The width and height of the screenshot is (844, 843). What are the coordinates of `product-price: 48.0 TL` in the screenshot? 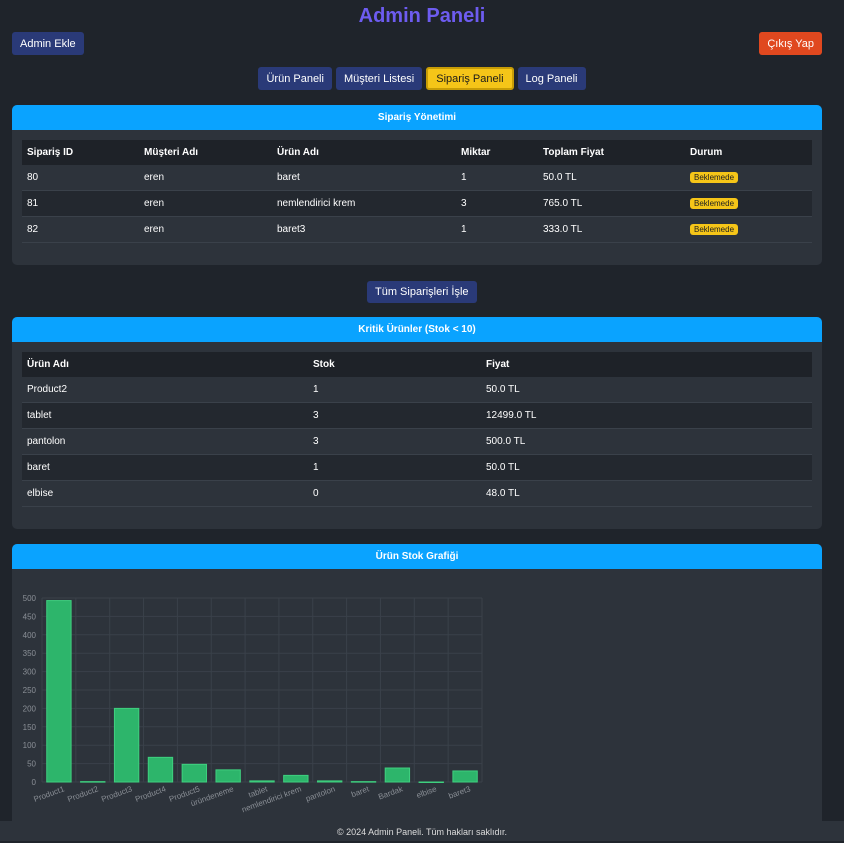 It's located at (646, 493).